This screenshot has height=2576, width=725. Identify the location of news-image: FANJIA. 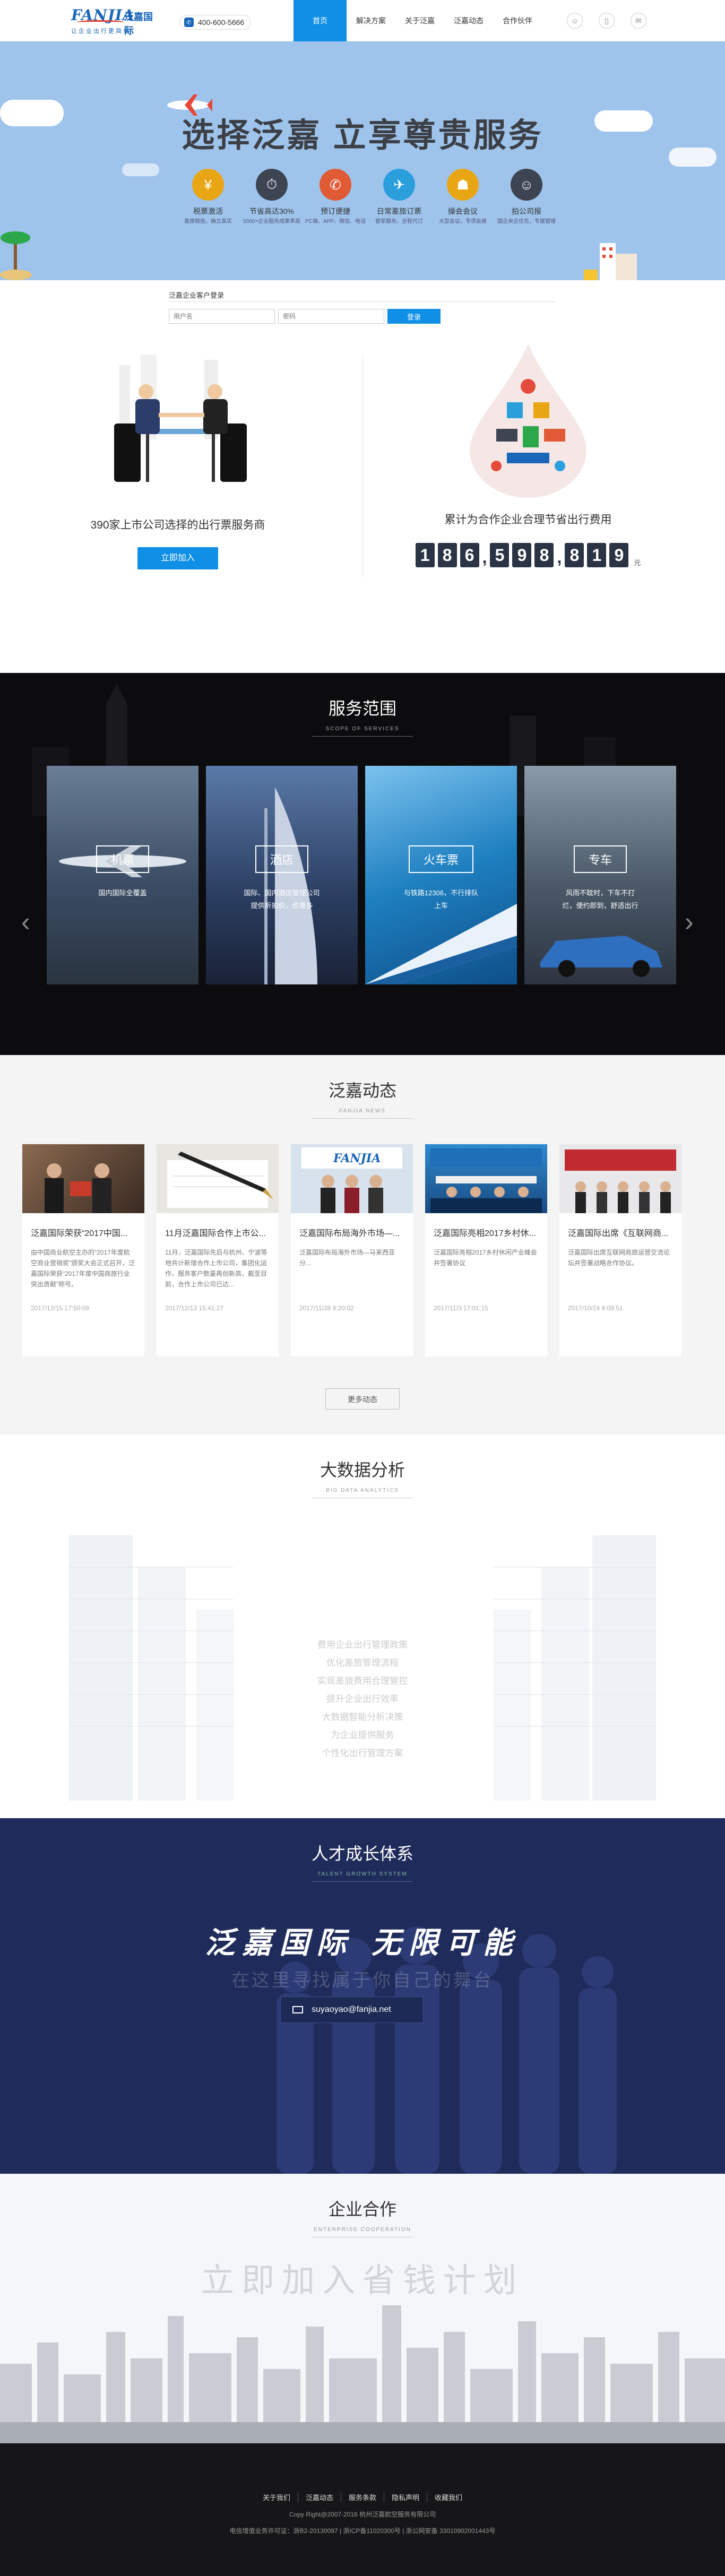
(352, 1178).